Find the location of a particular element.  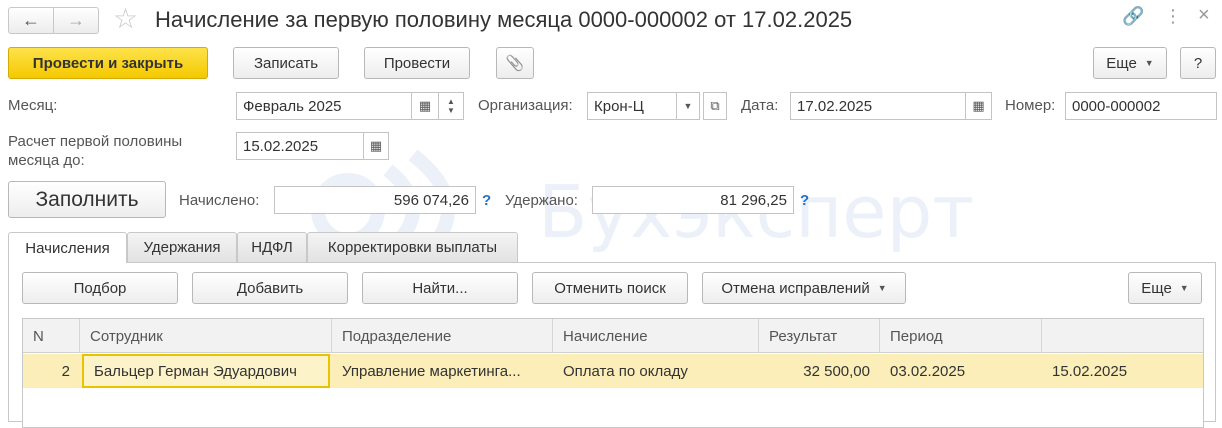

paperclip-icon: 📎 is located at coordinates (515, 63).